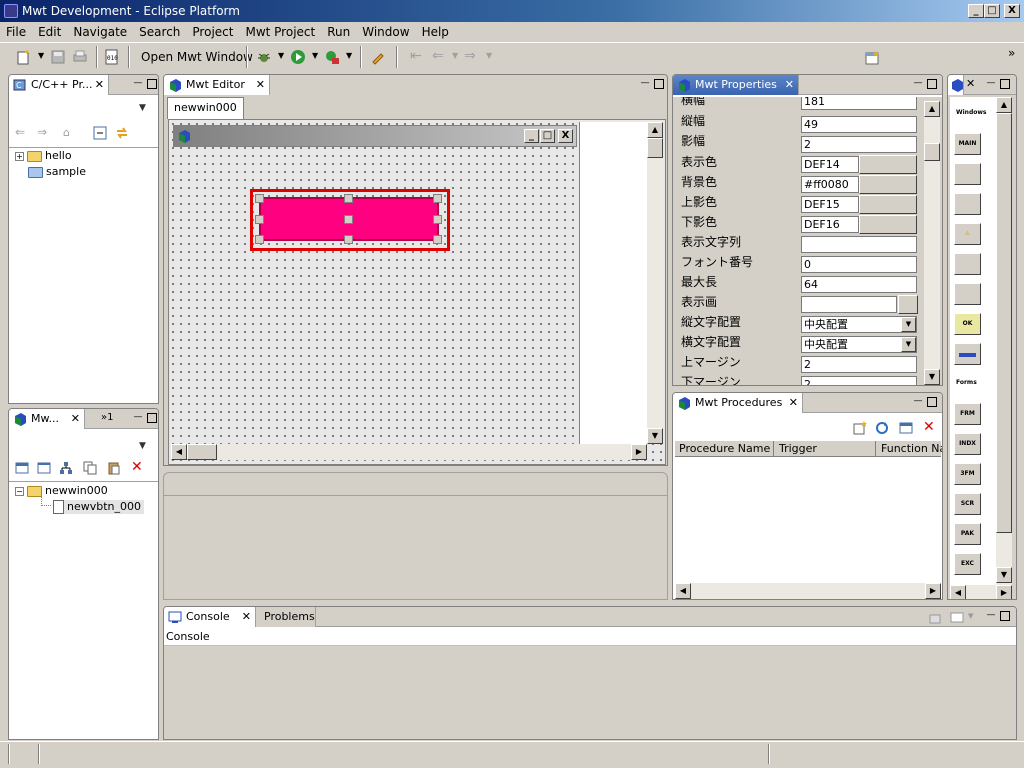 Image resolution: width=1024 pixels, height=768 pixels. I want to click on prop-input-bottom-shadow: DEF16, so click(830, 224).